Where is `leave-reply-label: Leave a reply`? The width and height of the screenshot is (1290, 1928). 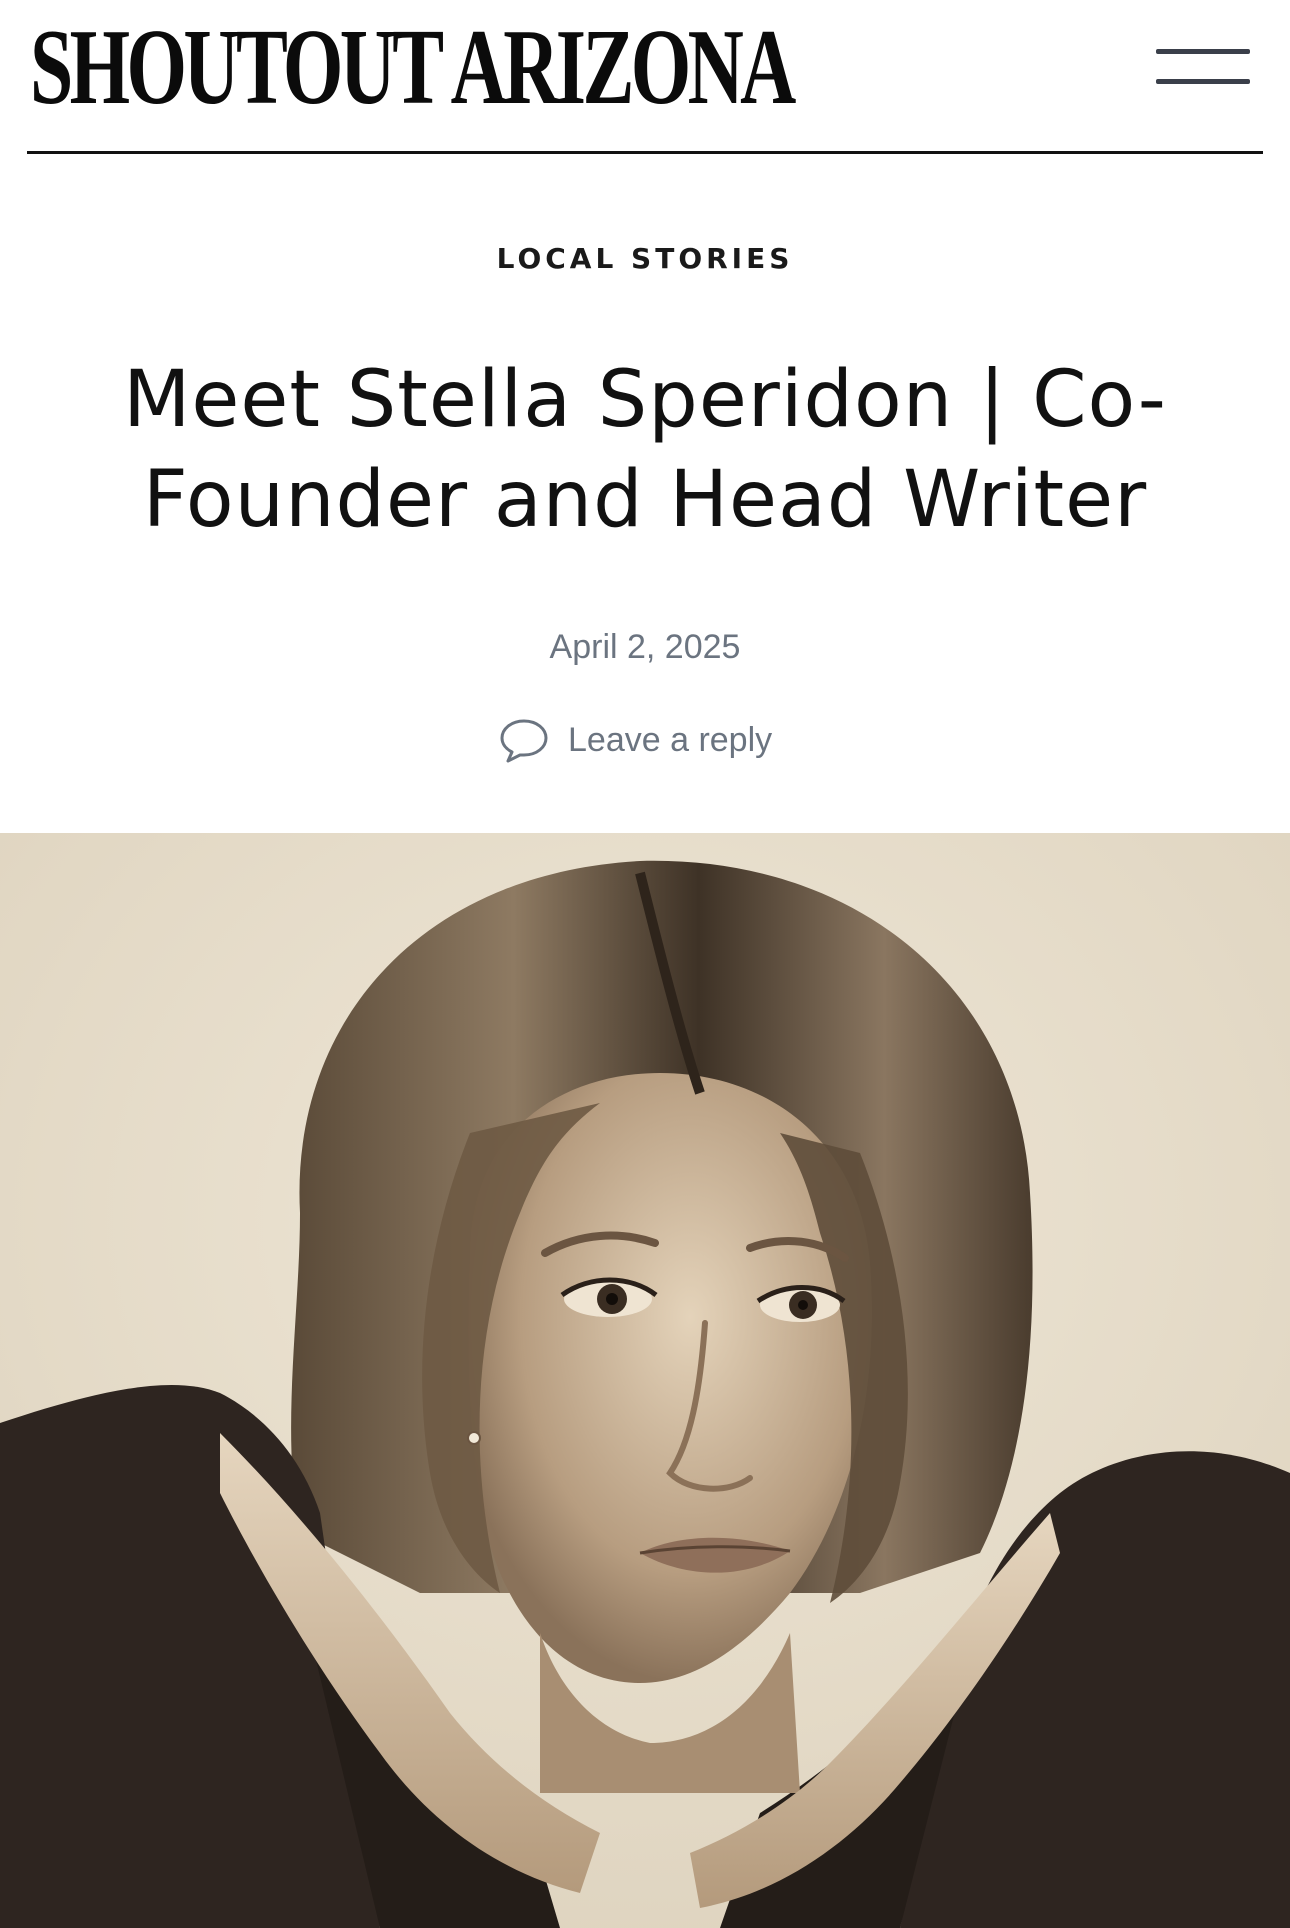
leave-reply-label: Leave a reply is located at coordinates (670, 739).